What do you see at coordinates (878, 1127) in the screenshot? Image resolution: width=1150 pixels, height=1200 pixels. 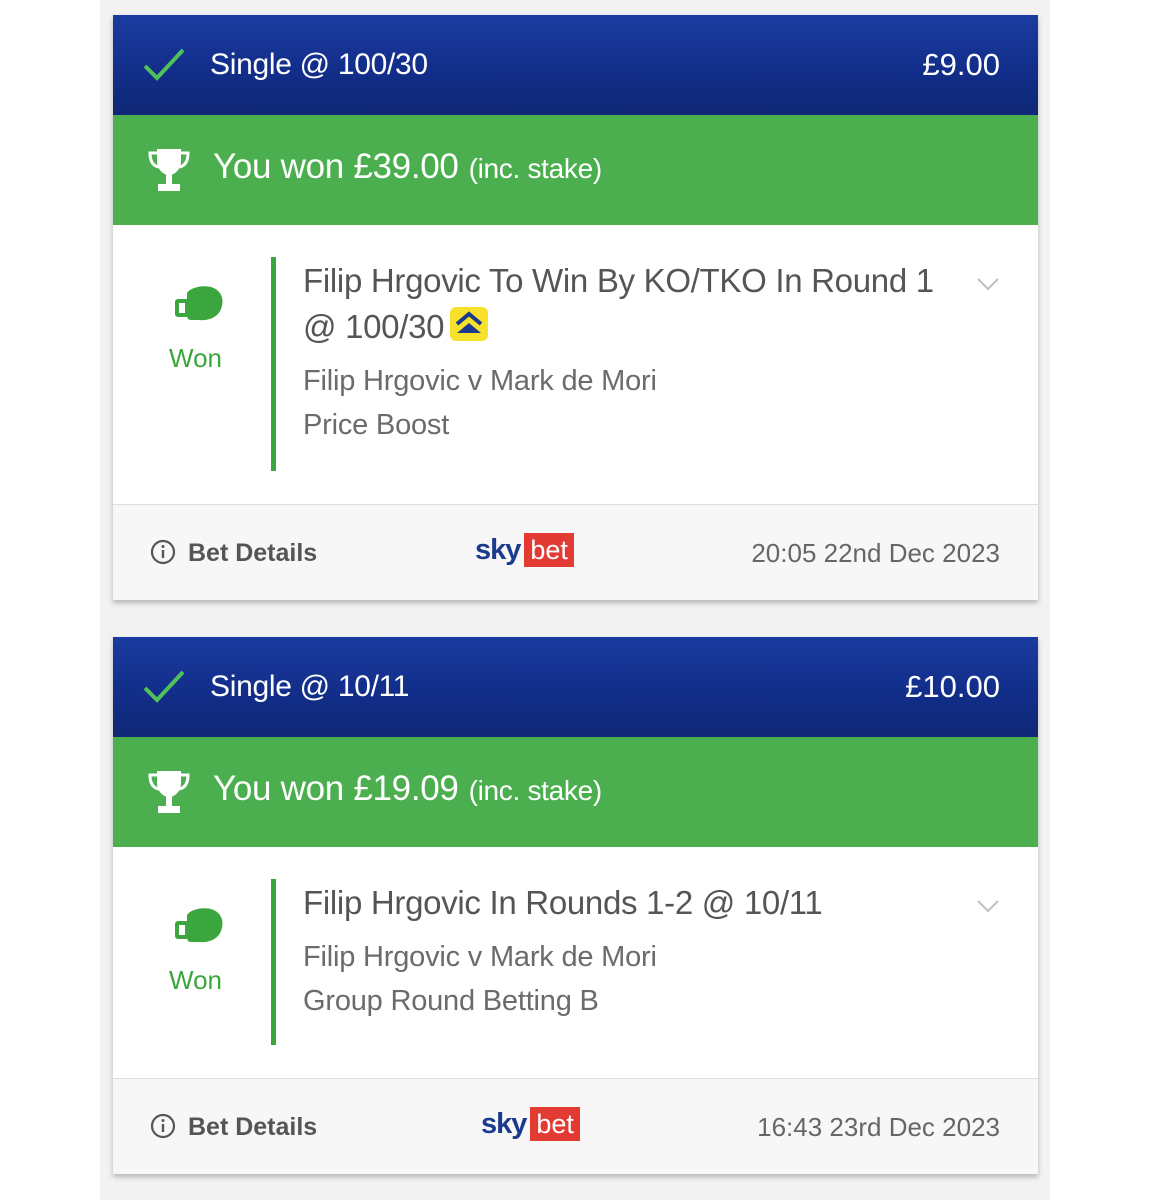 I see `bet-timestamp: 16:43 23rd Dec 2023` at bounding box center [878, 1127].